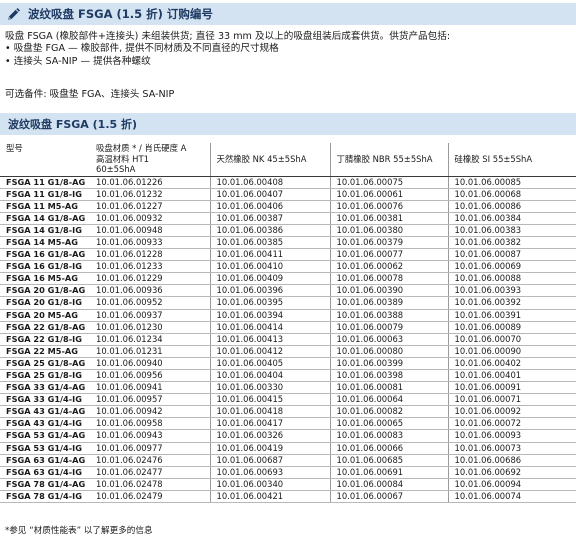  What do you see at coordinates (150, 351) in the screenshot?
I see `cell-ht1: 10.01.06.01231` at bounding box center [150, 351].